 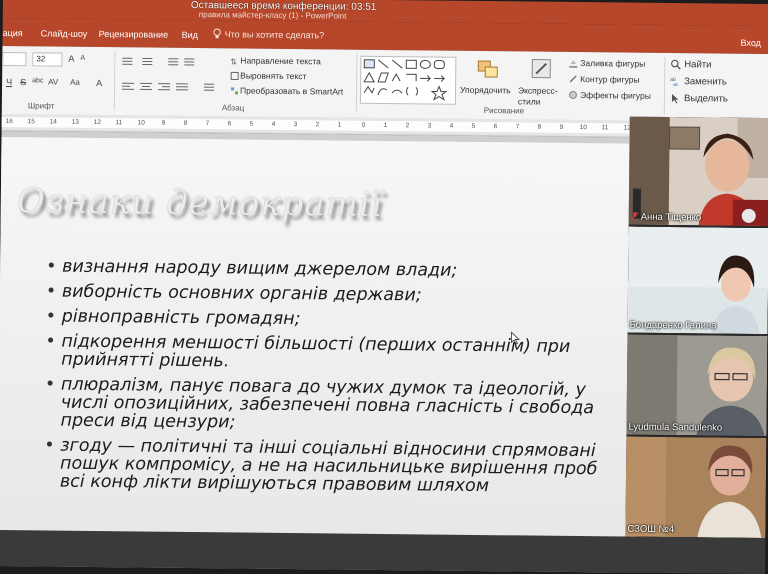 I want to click on participant-tile: Бондаренко Галина, so click(x=698, y=280).